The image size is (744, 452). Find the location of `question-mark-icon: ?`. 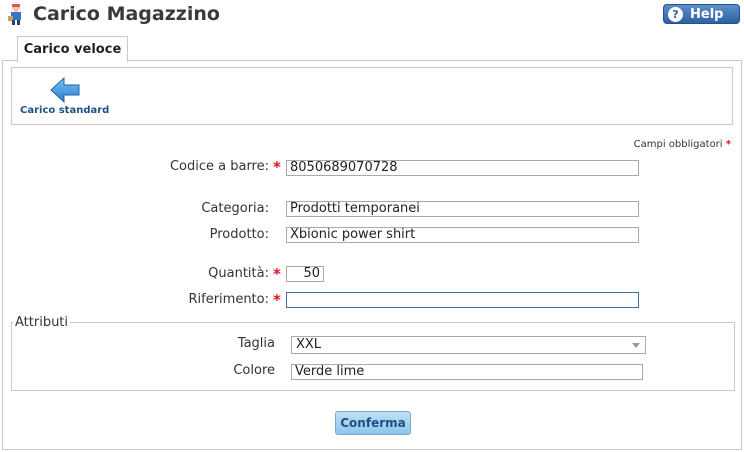

question-mark-icon: ? is located at coordinates (675, 14).